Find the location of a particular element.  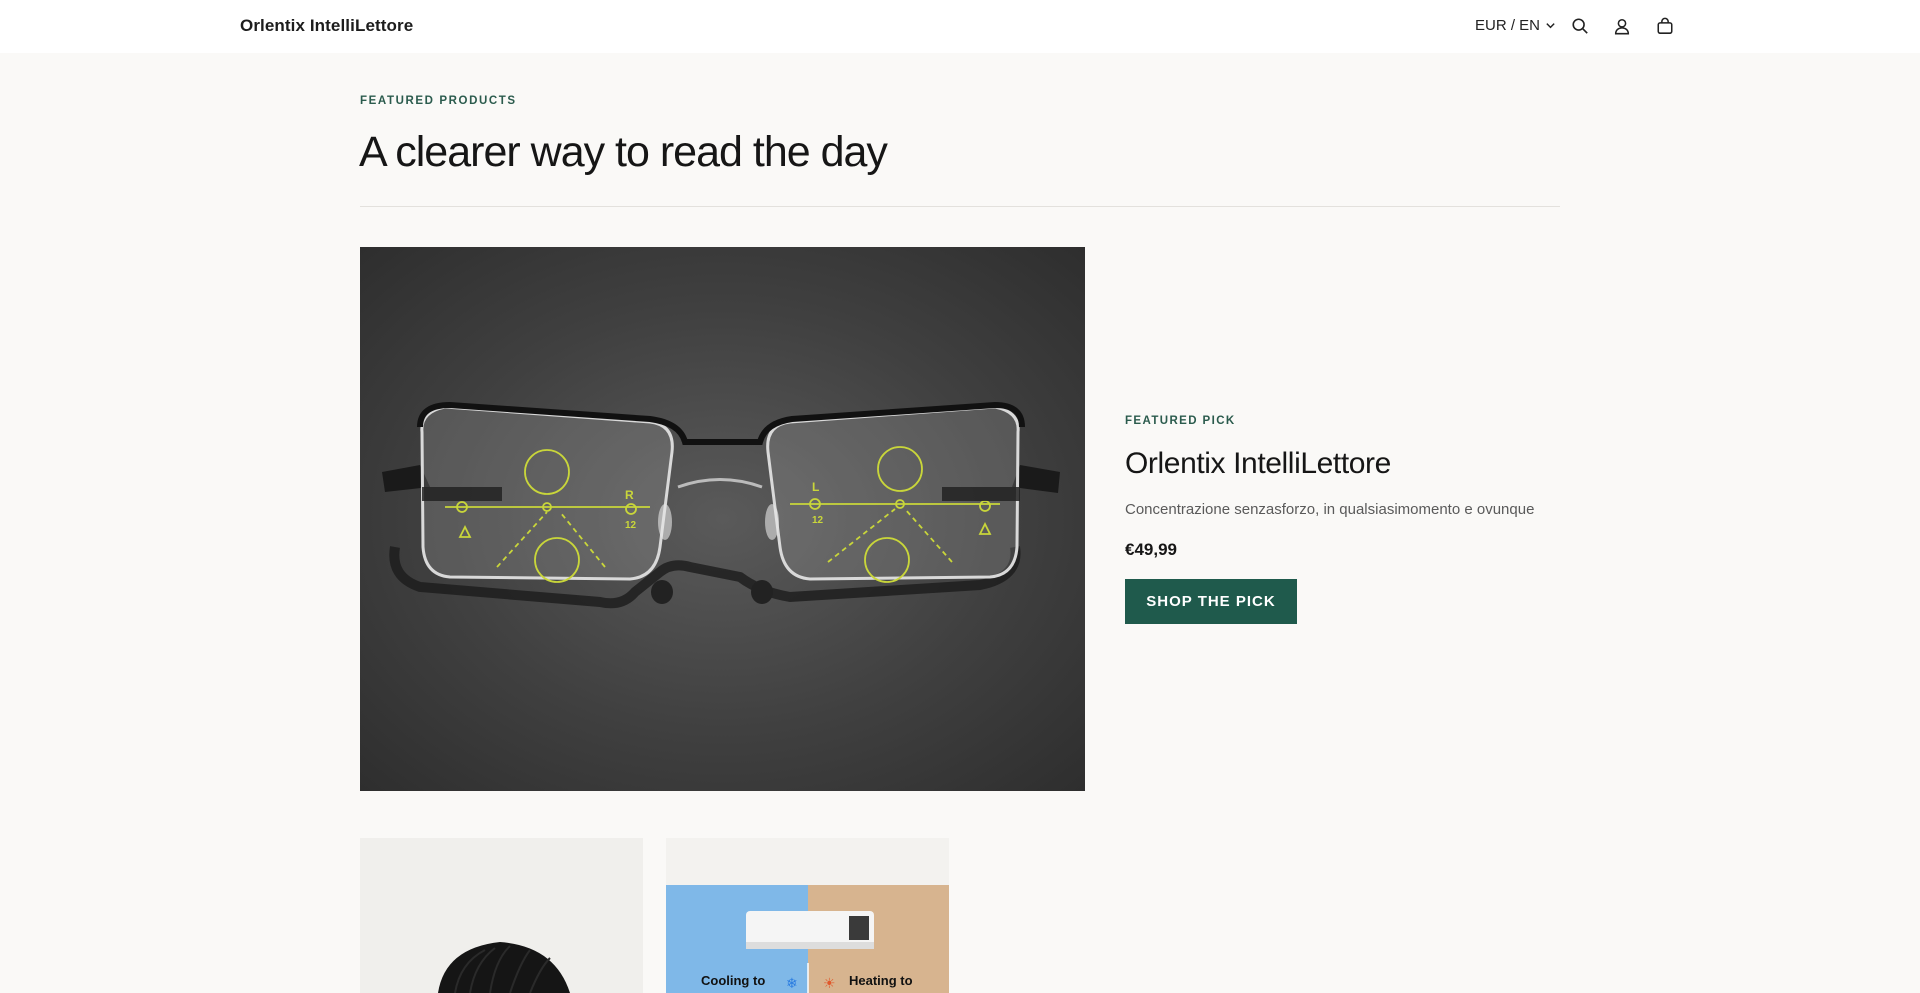

locale-selector: EUR / EN is located at coordinates (1515, 25).